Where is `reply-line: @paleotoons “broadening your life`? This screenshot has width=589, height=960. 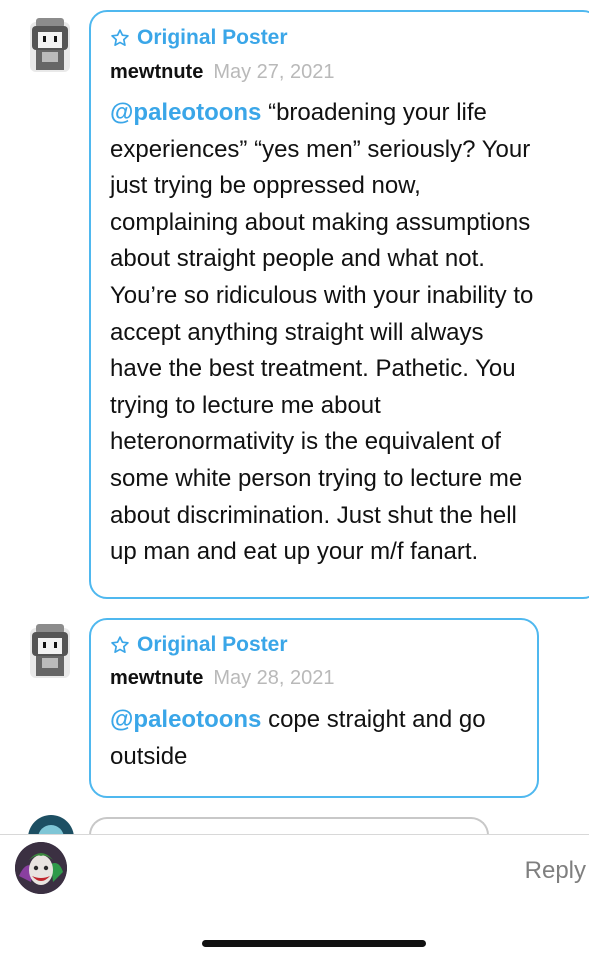 reply-line: @paleotoons “broadening your life is located at coordinates (298, 112).